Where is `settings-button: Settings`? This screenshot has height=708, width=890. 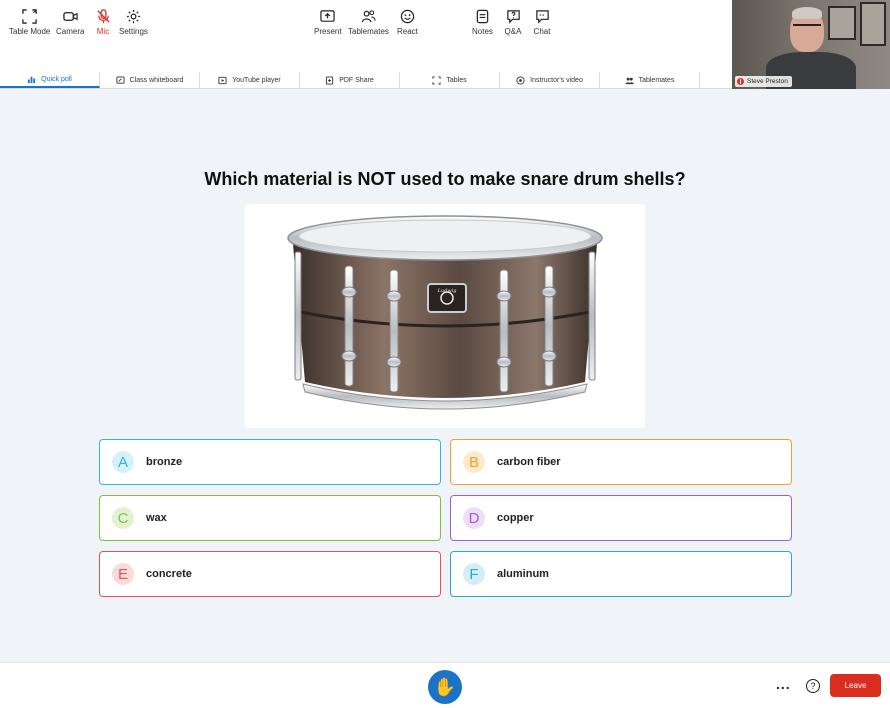
settings-button: Settings is located at coordinates (133, 22).